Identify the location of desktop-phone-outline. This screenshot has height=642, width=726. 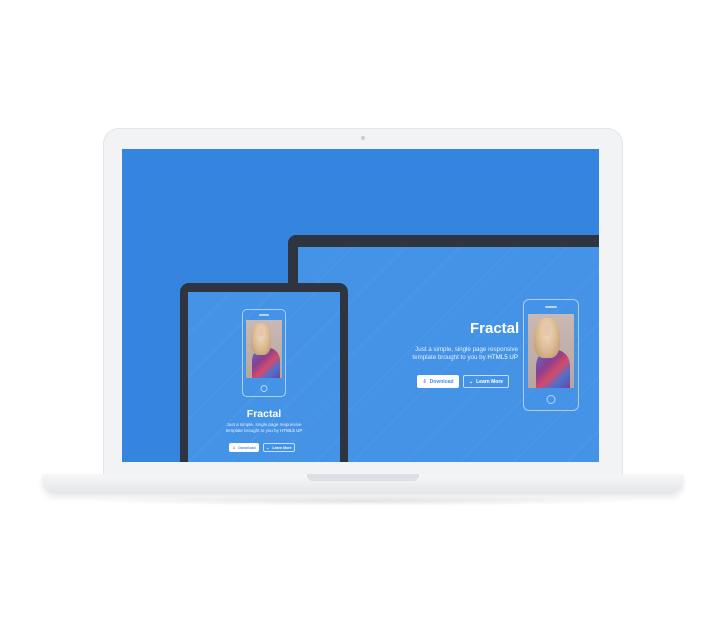
(551, 355).